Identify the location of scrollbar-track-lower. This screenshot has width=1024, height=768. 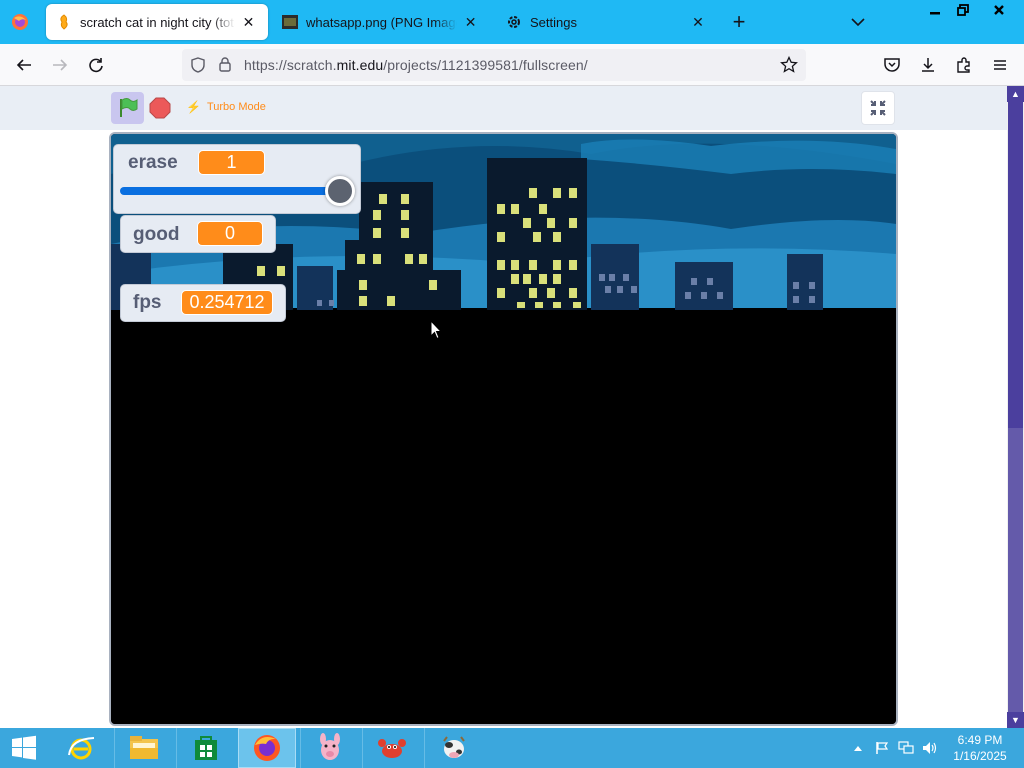
(1015, 570).